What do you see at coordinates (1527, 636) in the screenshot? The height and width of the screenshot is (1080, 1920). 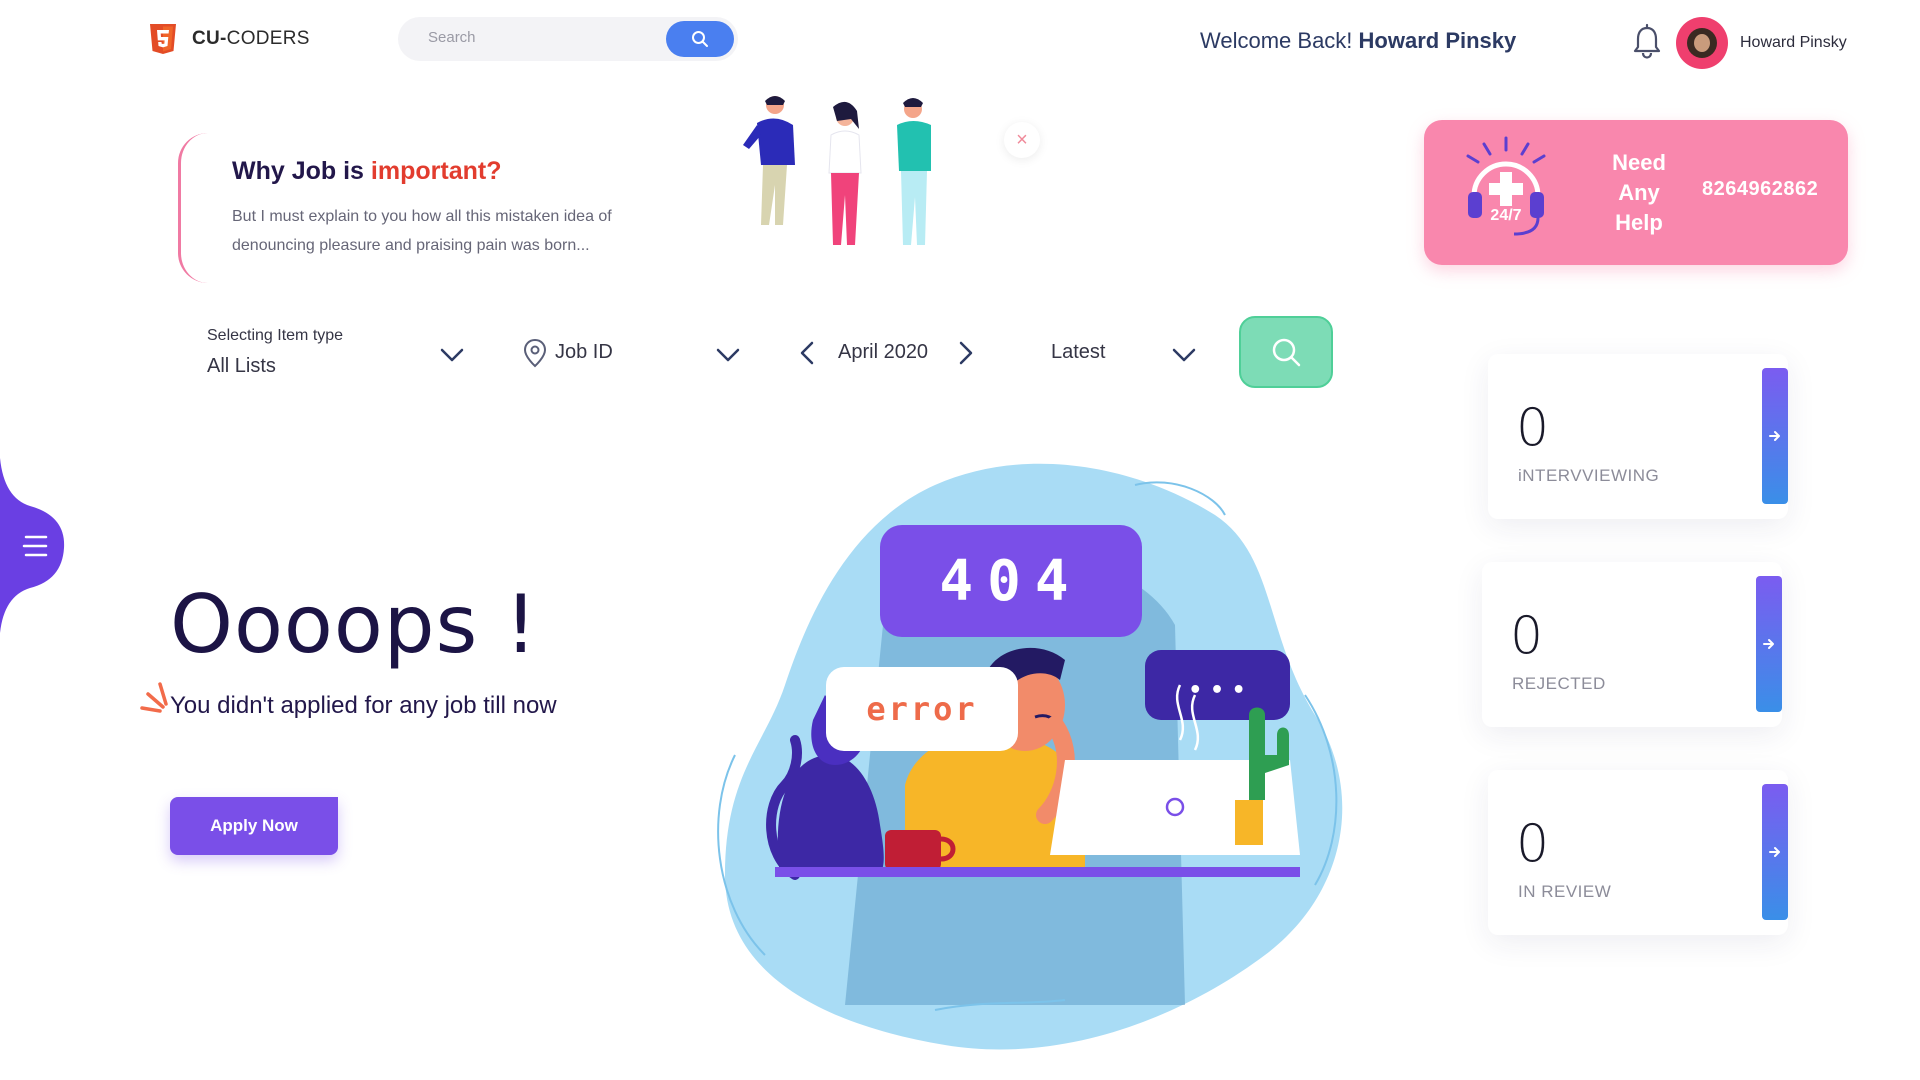 I see `rejected-count: 0` at bounding box center [1527, 636].